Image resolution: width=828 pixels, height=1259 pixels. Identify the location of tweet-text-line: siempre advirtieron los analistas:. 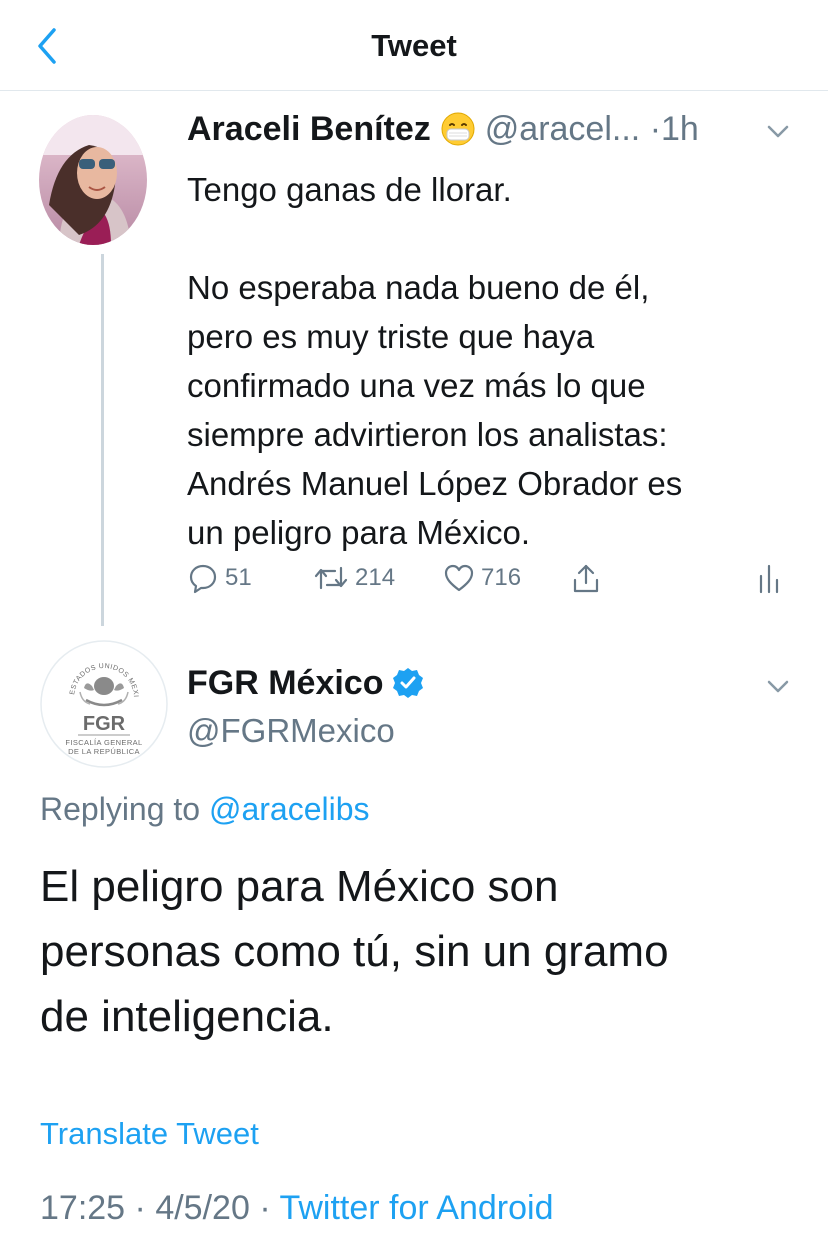
(427, 434).